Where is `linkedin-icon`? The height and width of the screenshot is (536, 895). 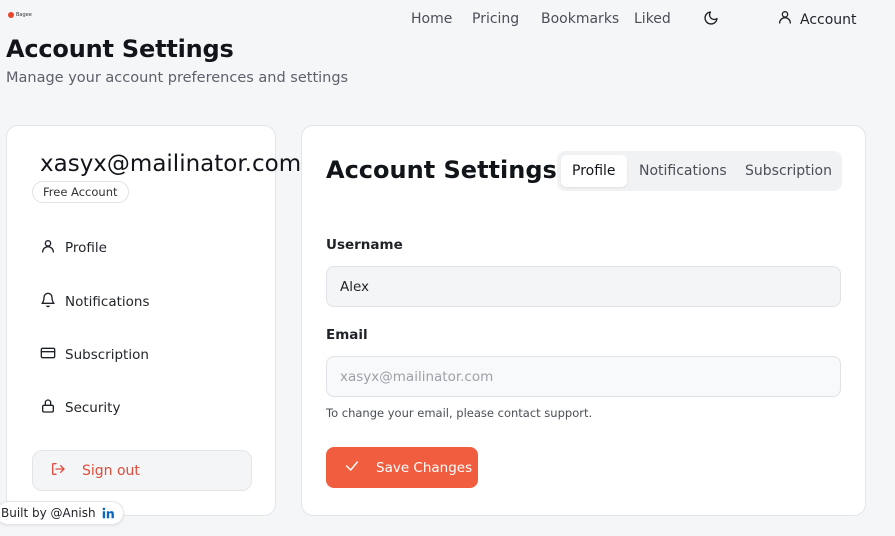 linkedin-icon is located at coordinates (108, 513).